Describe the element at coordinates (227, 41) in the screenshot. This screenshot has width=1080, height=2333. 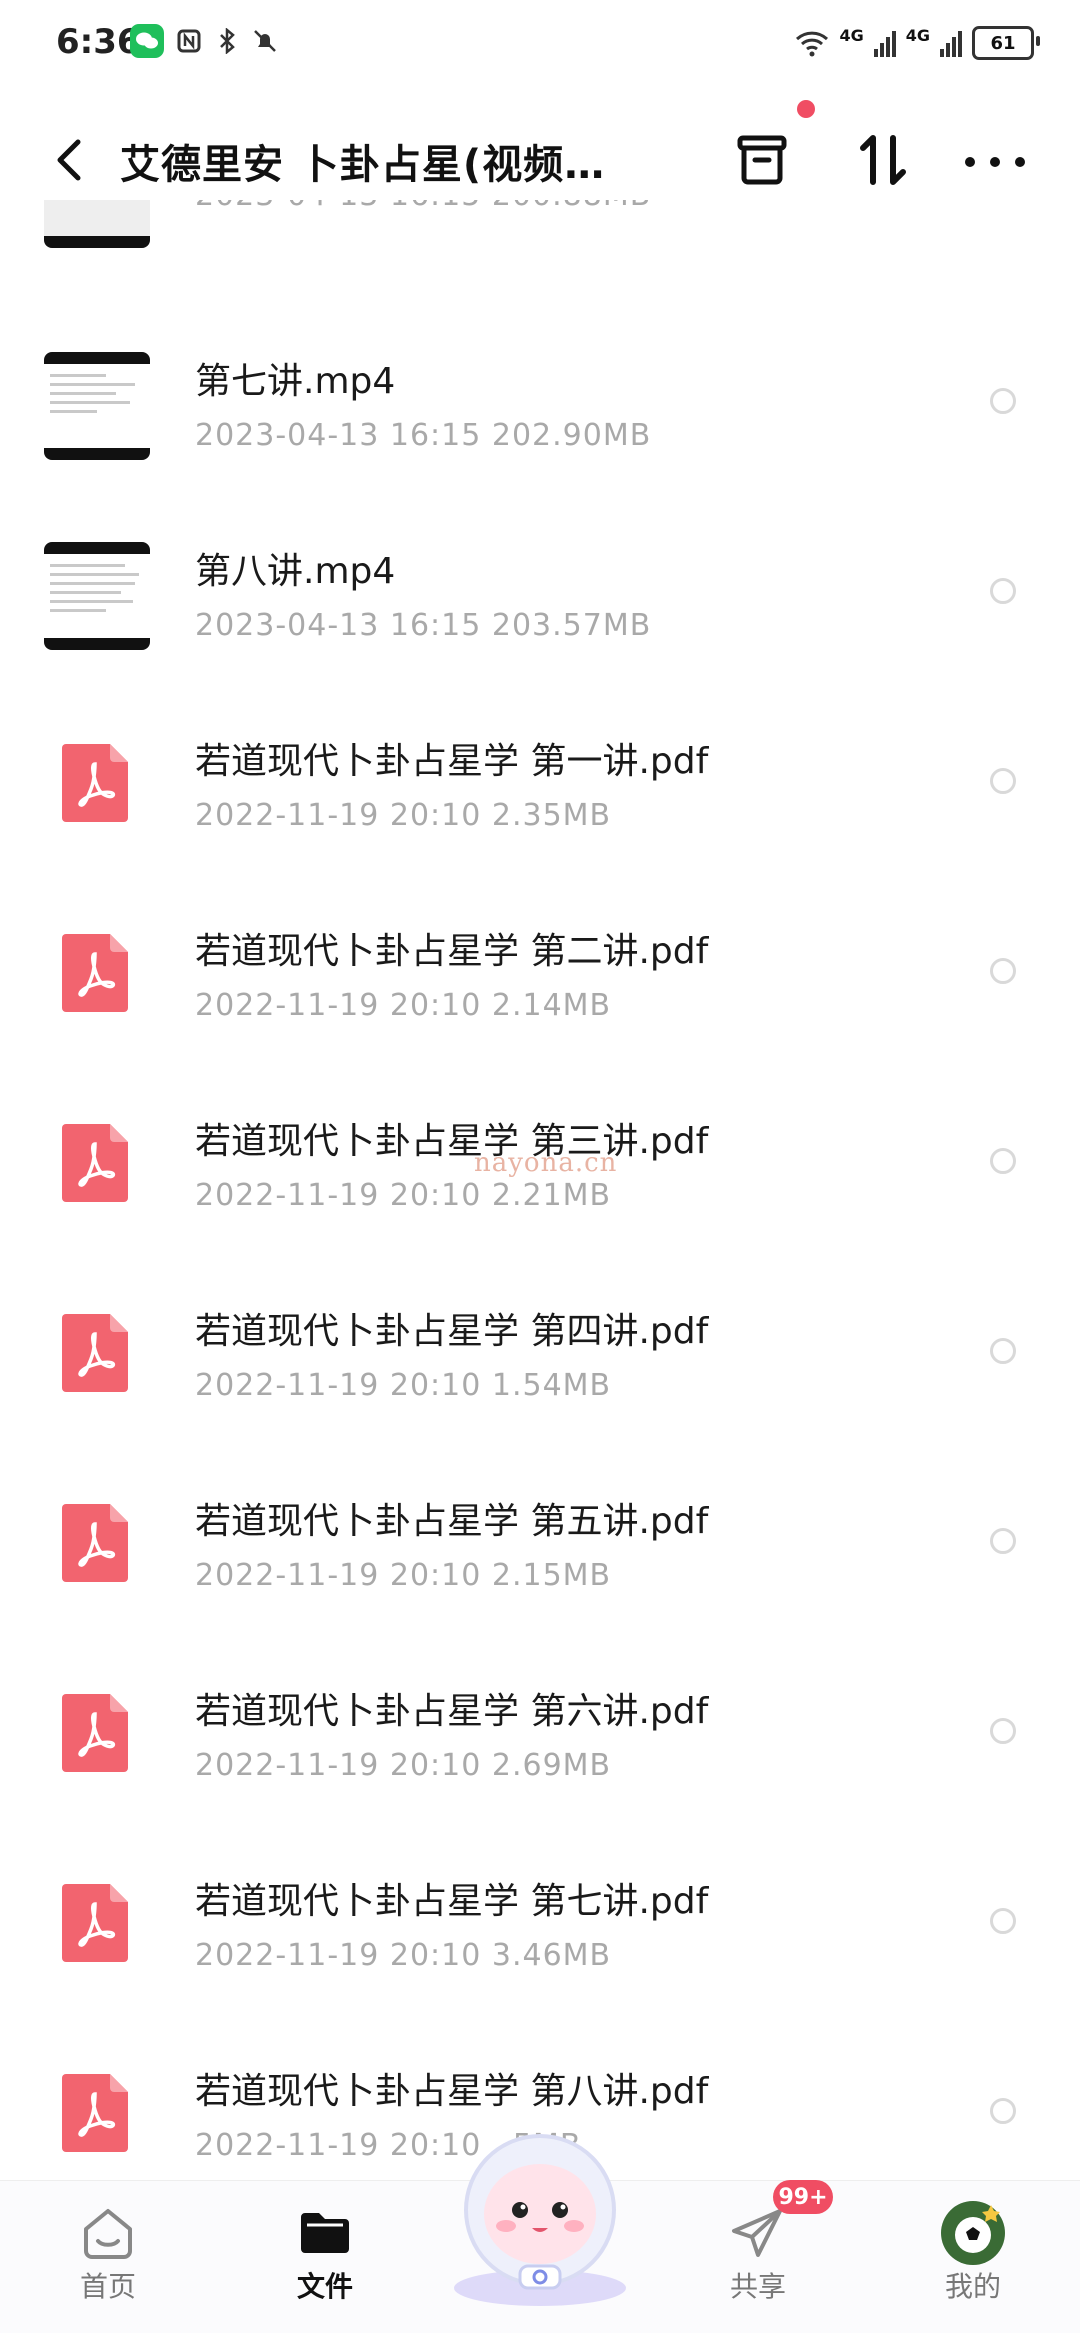
I see `bluetooth-icon` at that location.